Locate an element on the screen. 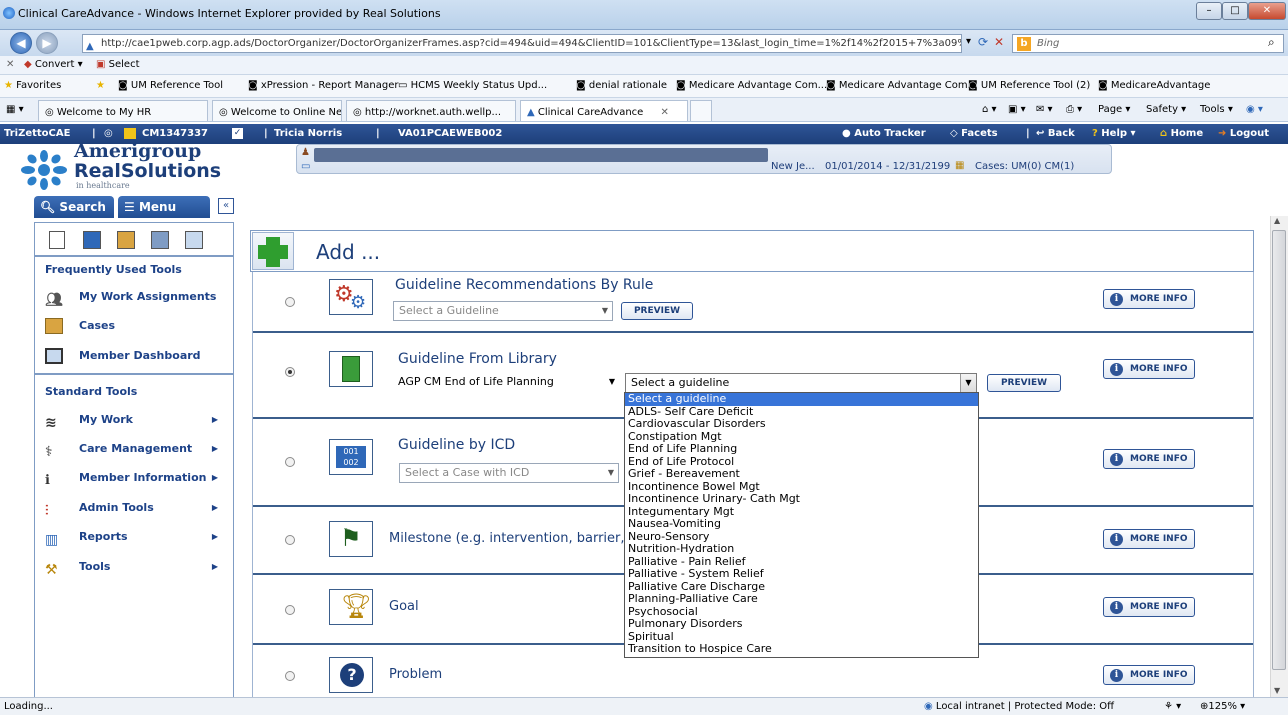 The height and width of the screenshot is (715, 1288). sidebar-item-my-work: ≋ My Work ▶ is located at coordinates (137, 420).